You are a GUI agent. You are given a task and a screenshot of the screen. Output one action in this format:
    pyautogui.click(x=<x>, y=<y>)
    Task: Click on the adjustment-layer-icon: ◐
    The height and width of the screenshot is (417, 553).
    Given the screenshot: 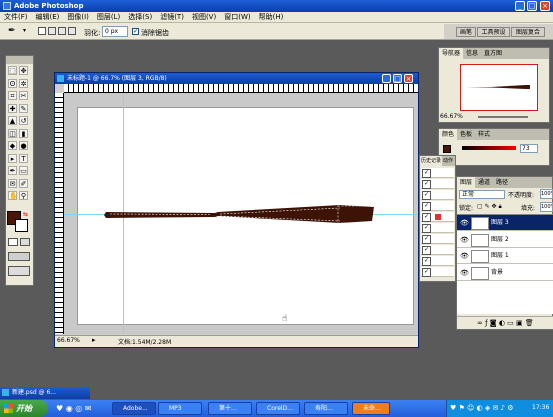 What is the action you would take?
    pyautogui.click(x=502, y=323)
    